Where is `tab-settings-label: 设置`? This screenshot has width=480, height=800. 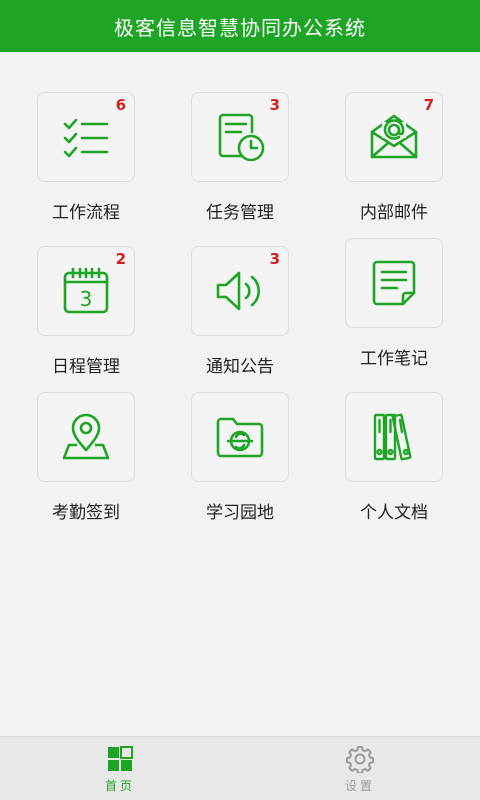 tab-settings-label: 设置 is located at coordinates (359, 785).